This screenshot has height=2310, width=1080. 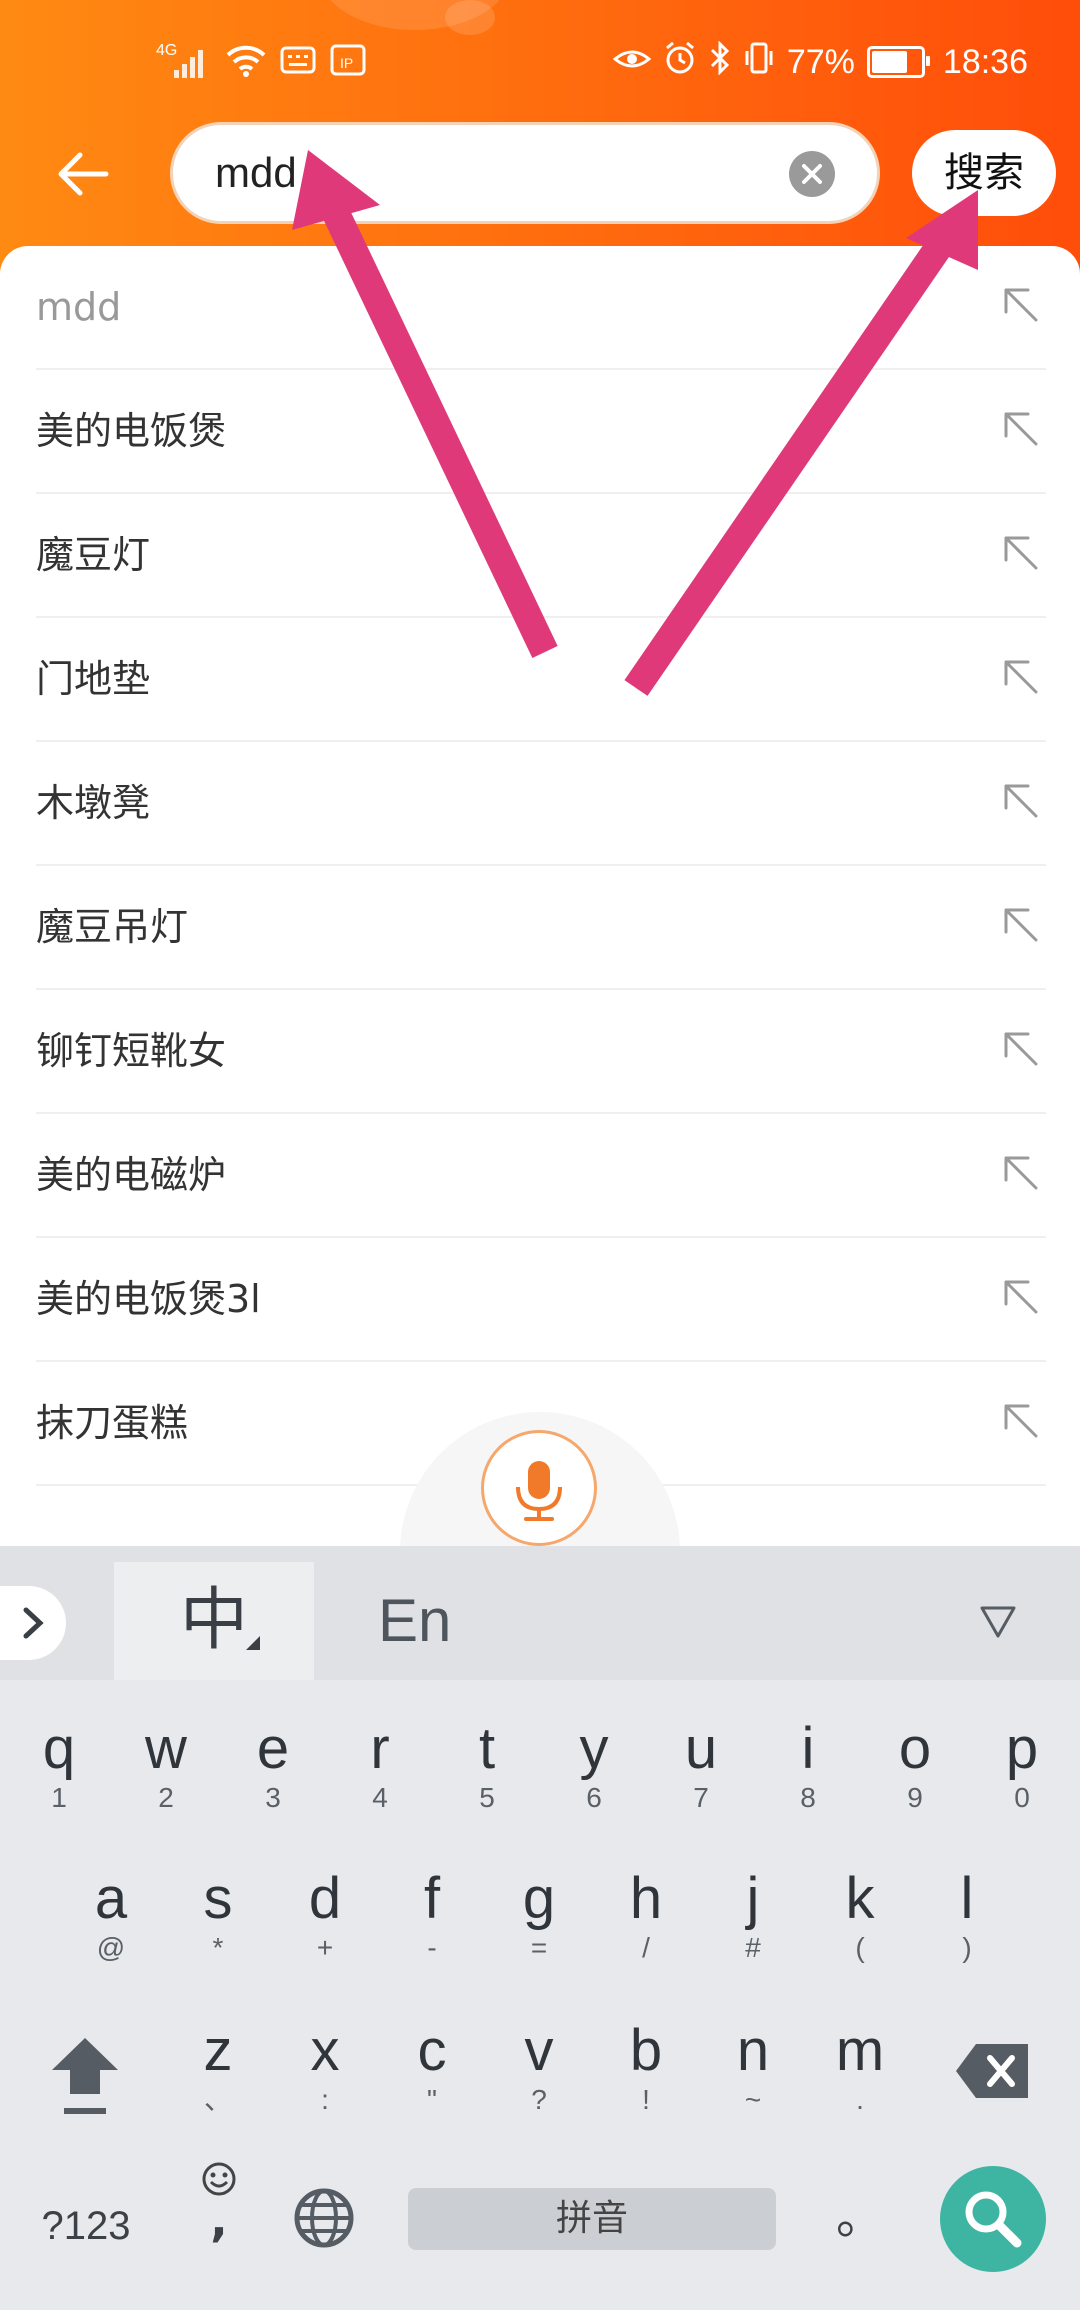 I want to click on key-secondary: 2, so click(x=166, y=1797).